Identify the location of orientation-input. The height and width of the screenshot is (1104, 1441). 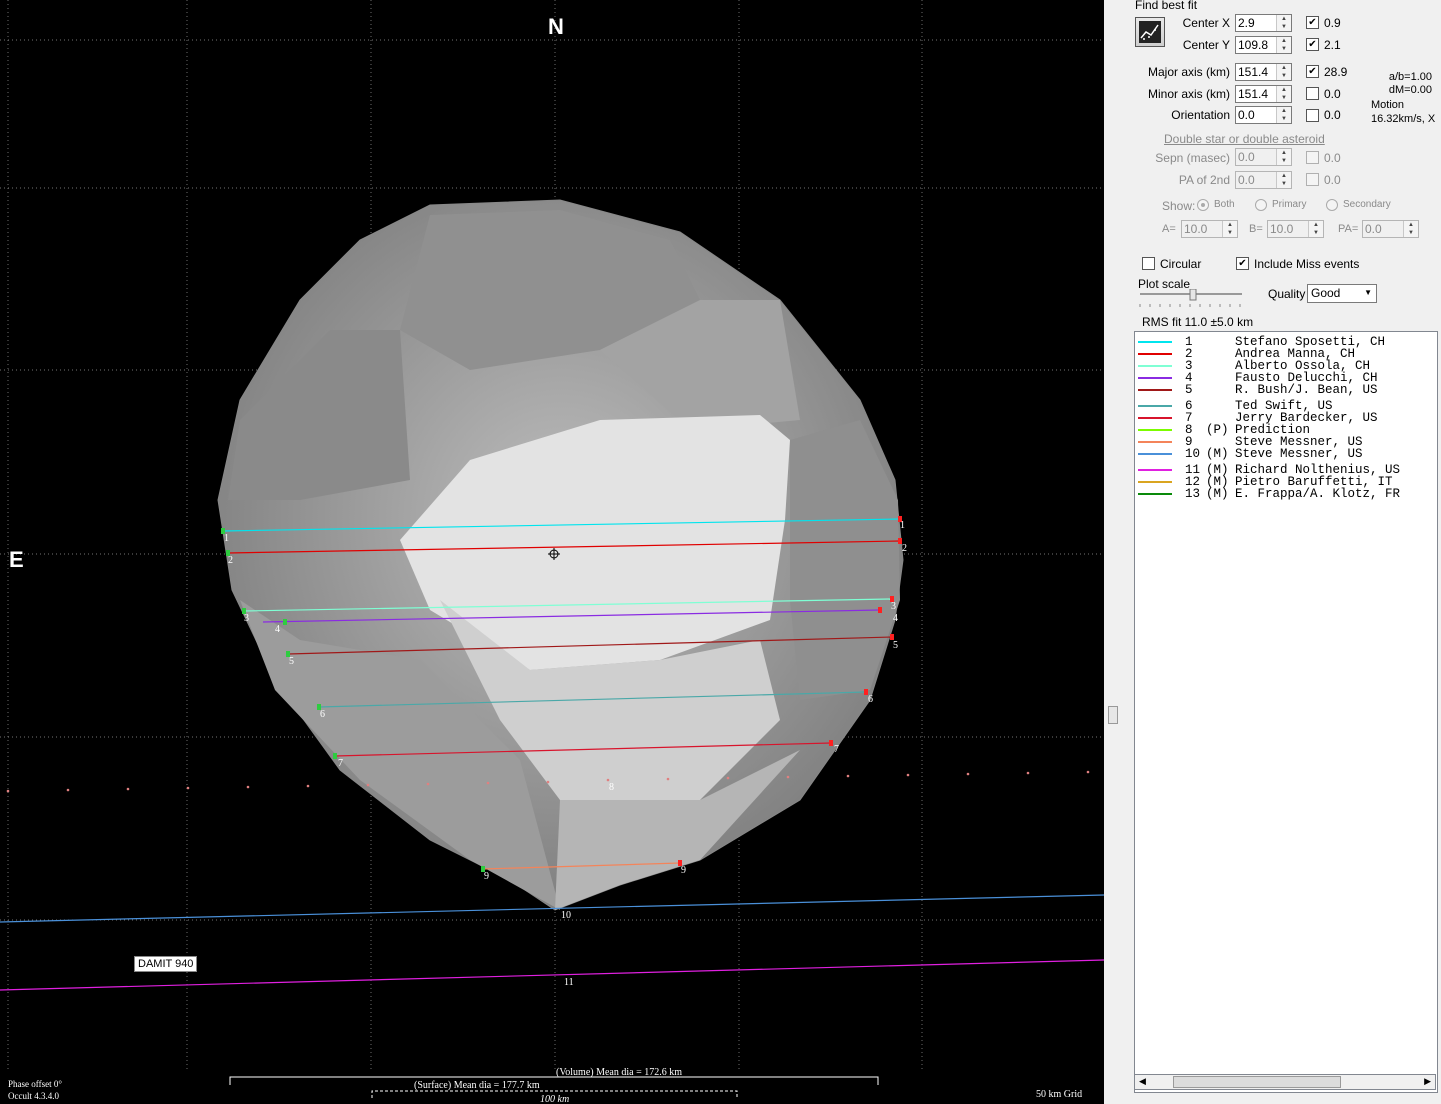
(1256, 115).